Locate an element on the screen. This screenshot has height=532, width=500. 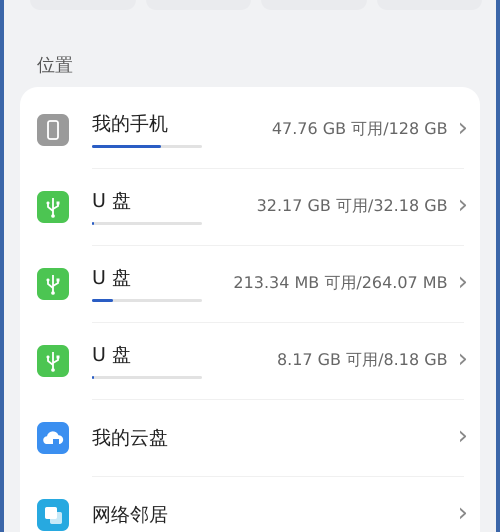
storage-reading: 47.76 GB 可用/128 GB is located at coordinates (360, 129).